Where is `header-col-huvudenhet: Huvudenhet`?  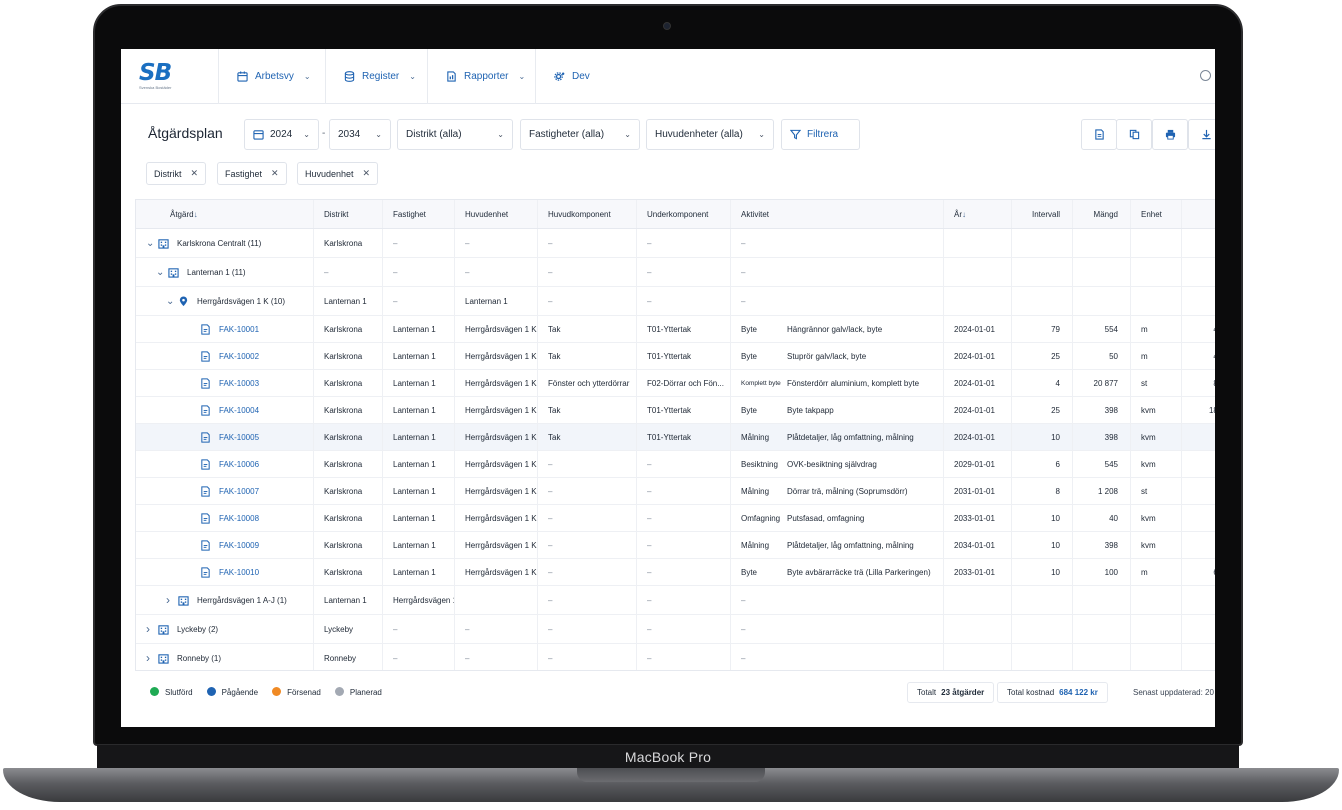
header-col-huvudenhet: Huvudenhet is located at coordinates (496, 214).